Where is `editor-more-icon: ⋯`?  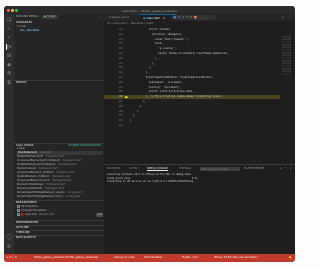
editor-more-icon: ⋯ is located at coordinates (288, 17).